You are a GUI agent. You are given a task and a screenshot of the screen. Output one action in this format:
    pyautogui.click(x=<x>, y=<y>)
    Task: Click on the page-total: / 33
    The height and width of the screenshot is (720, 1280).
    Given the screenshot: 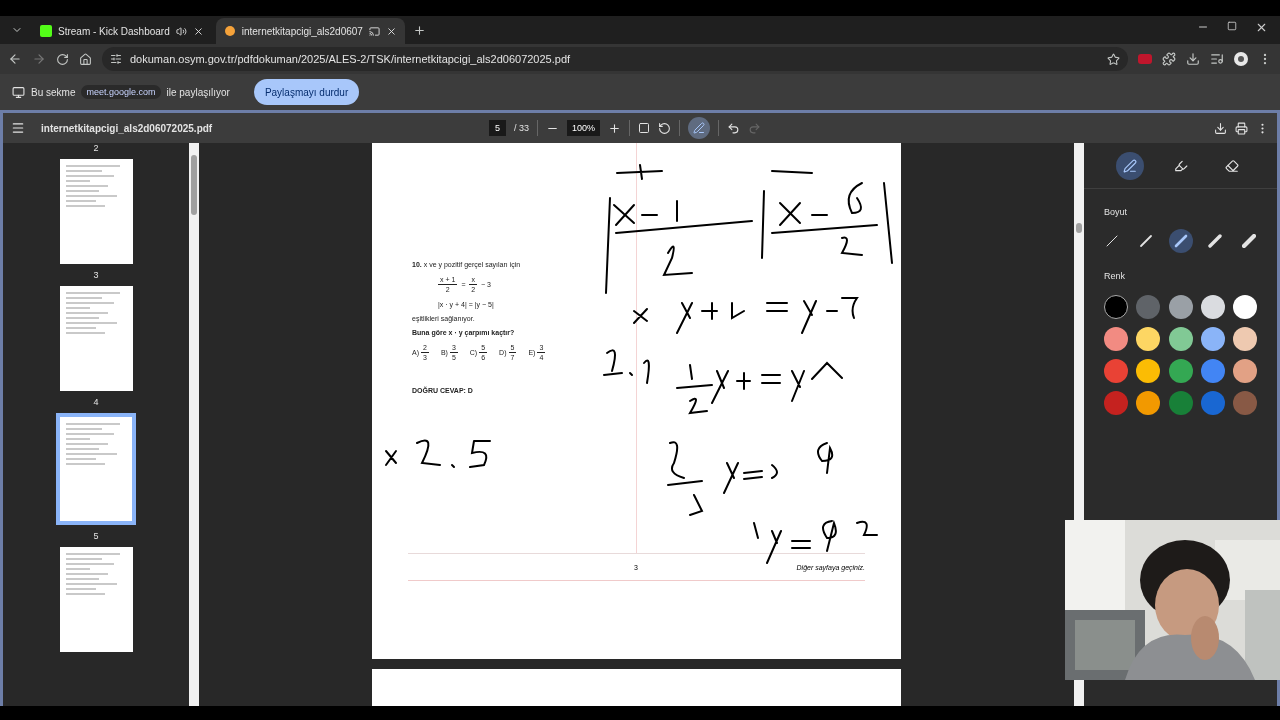 What is the action you would take?
    pyautogui.click(x=522, y=128)
    